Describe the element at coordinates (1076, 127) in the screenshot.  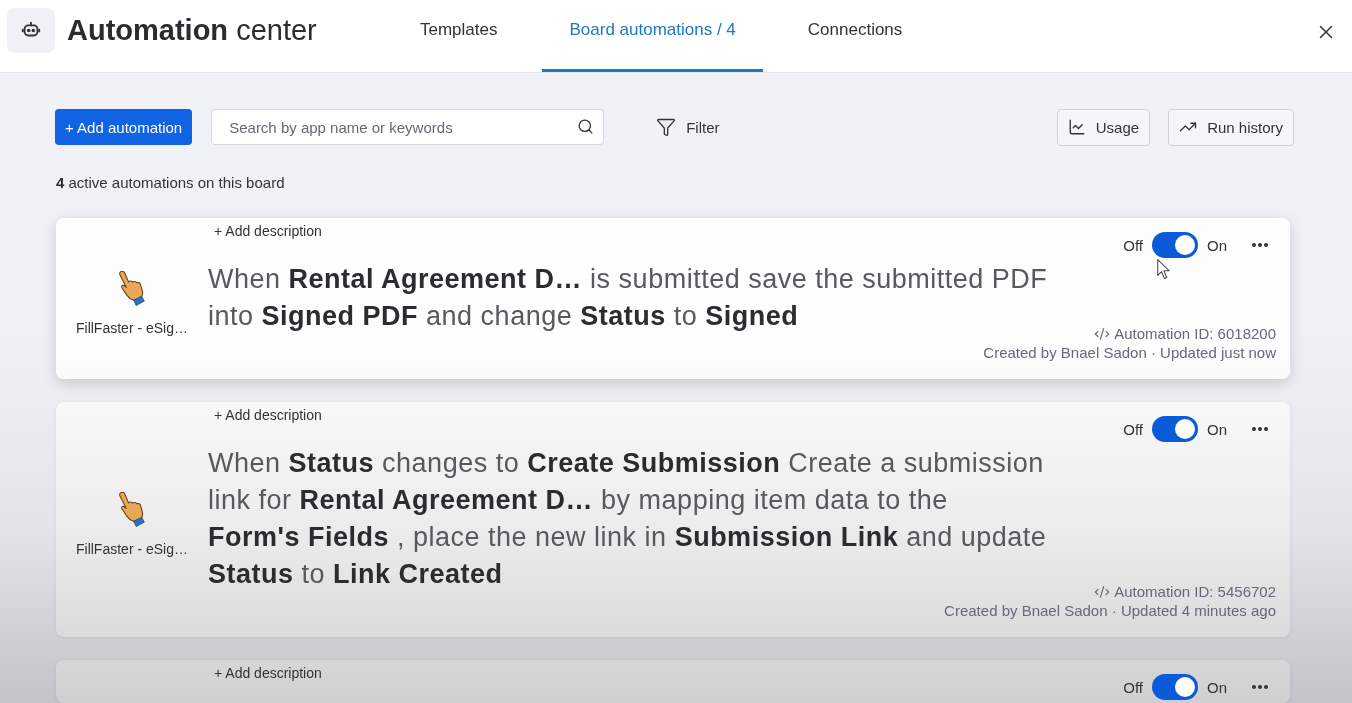
I see `line-chart-icon` at that location.